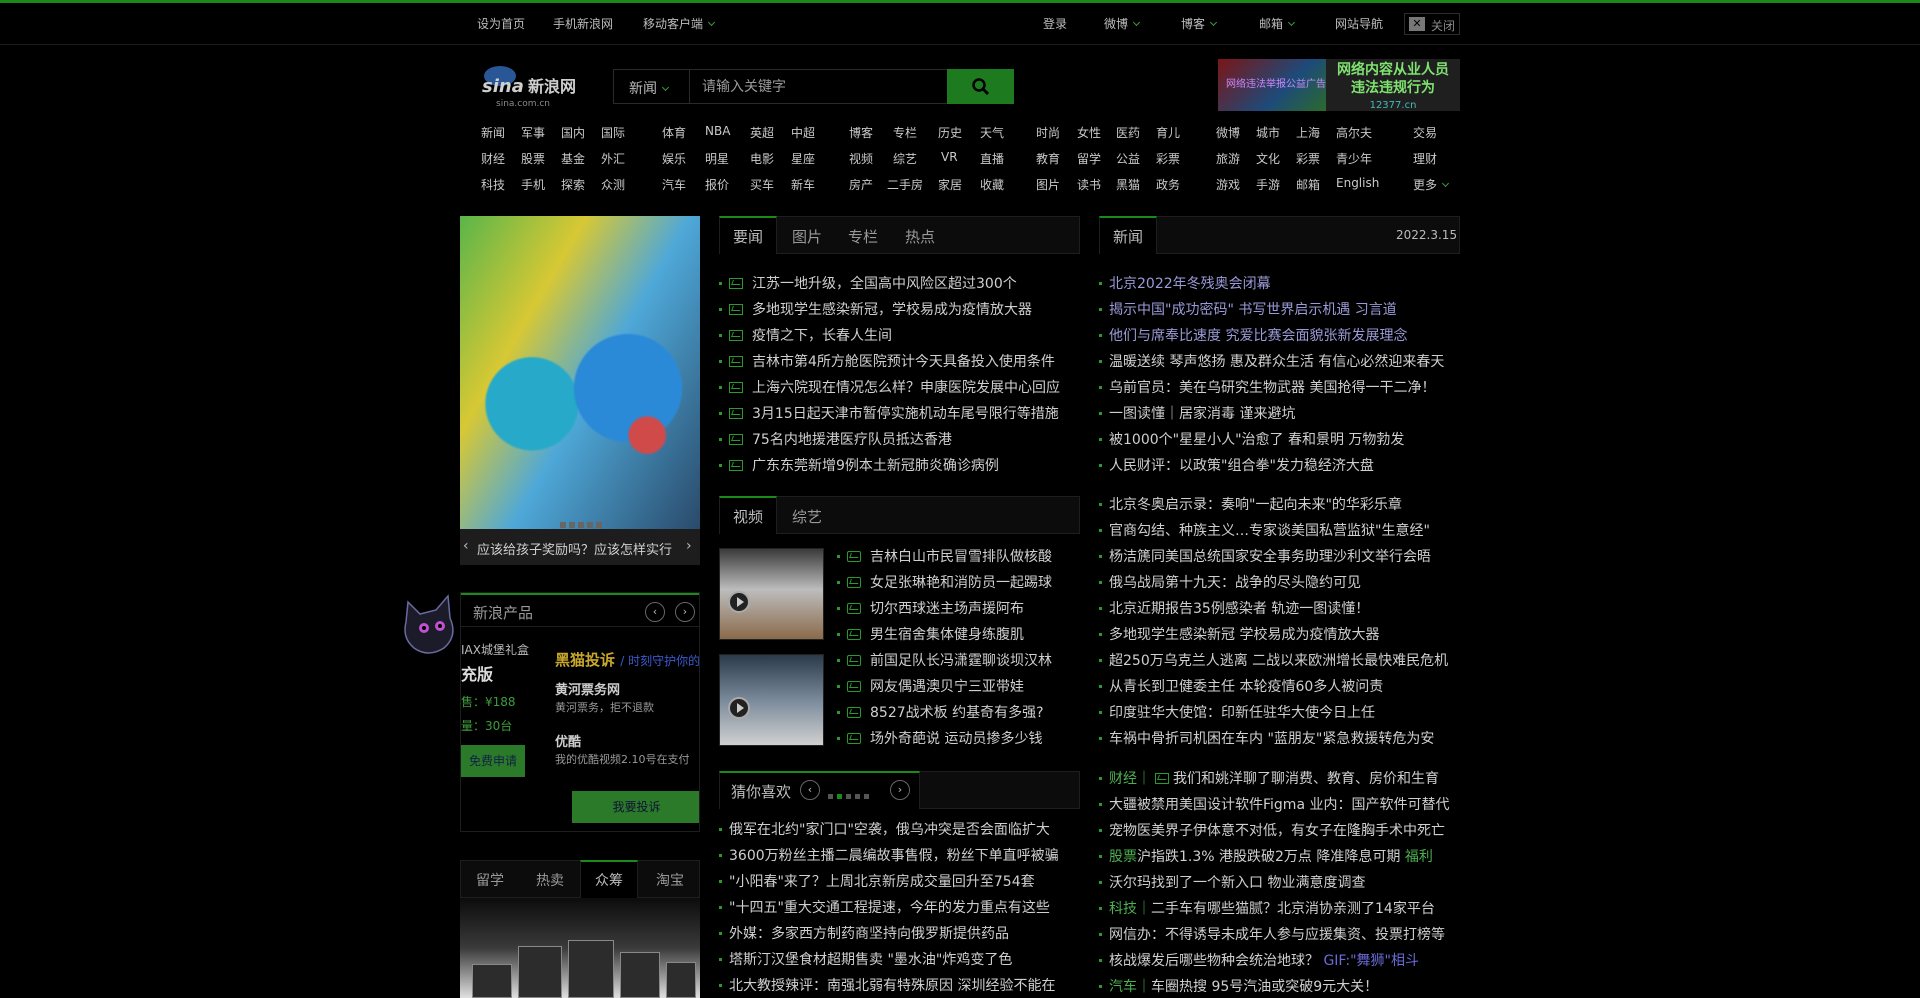 The width and height of the screenshot is (1920, 998). I want to click on slideshow-image, so click(580, 372).